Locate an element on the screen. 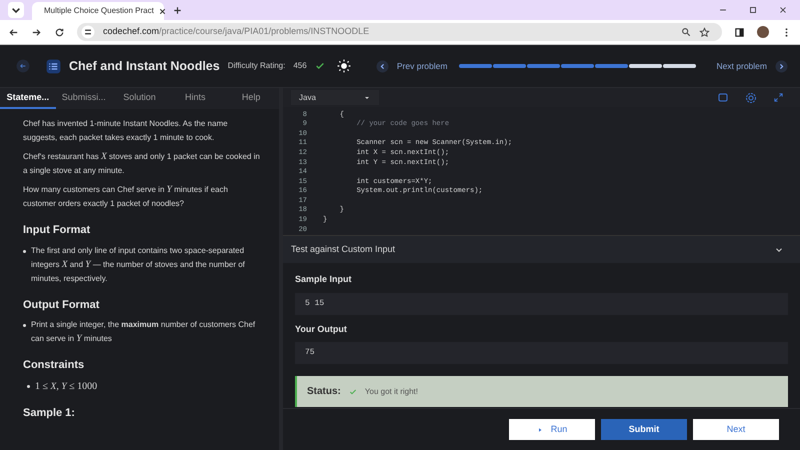 This screenshot has height=450, width=800. restore-icon is located at coordinates (753, 10).